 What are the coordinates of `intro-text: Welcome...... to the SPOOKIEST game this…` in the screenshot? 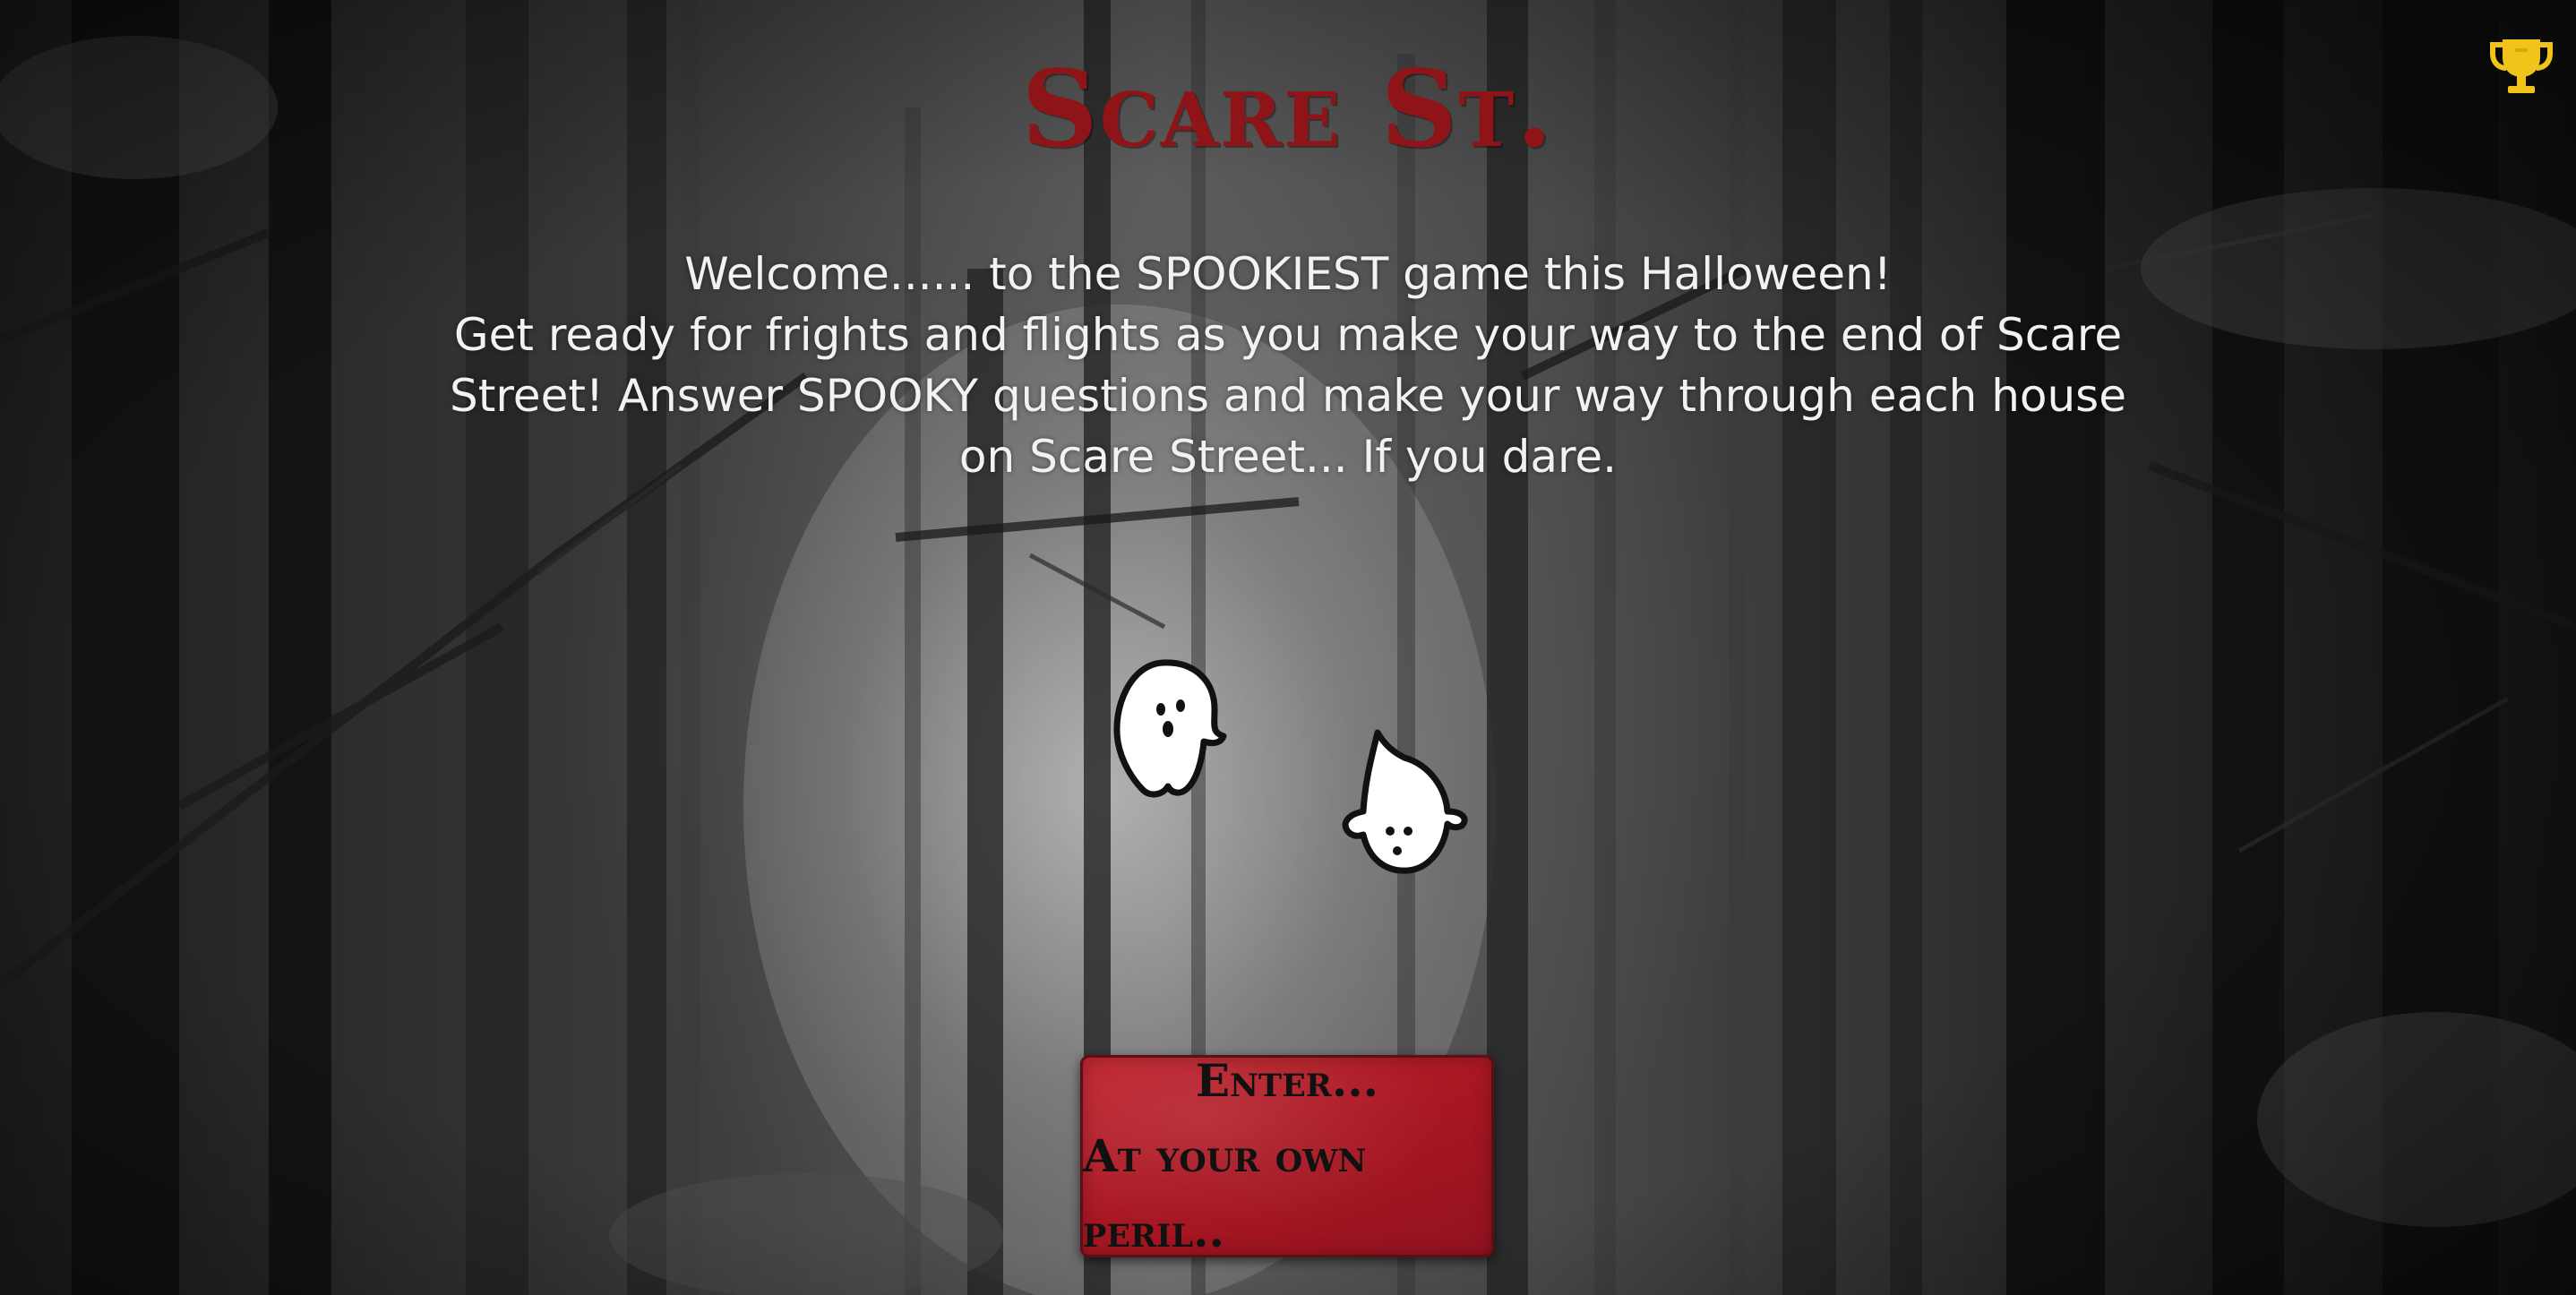 It's located at (1288, 366).